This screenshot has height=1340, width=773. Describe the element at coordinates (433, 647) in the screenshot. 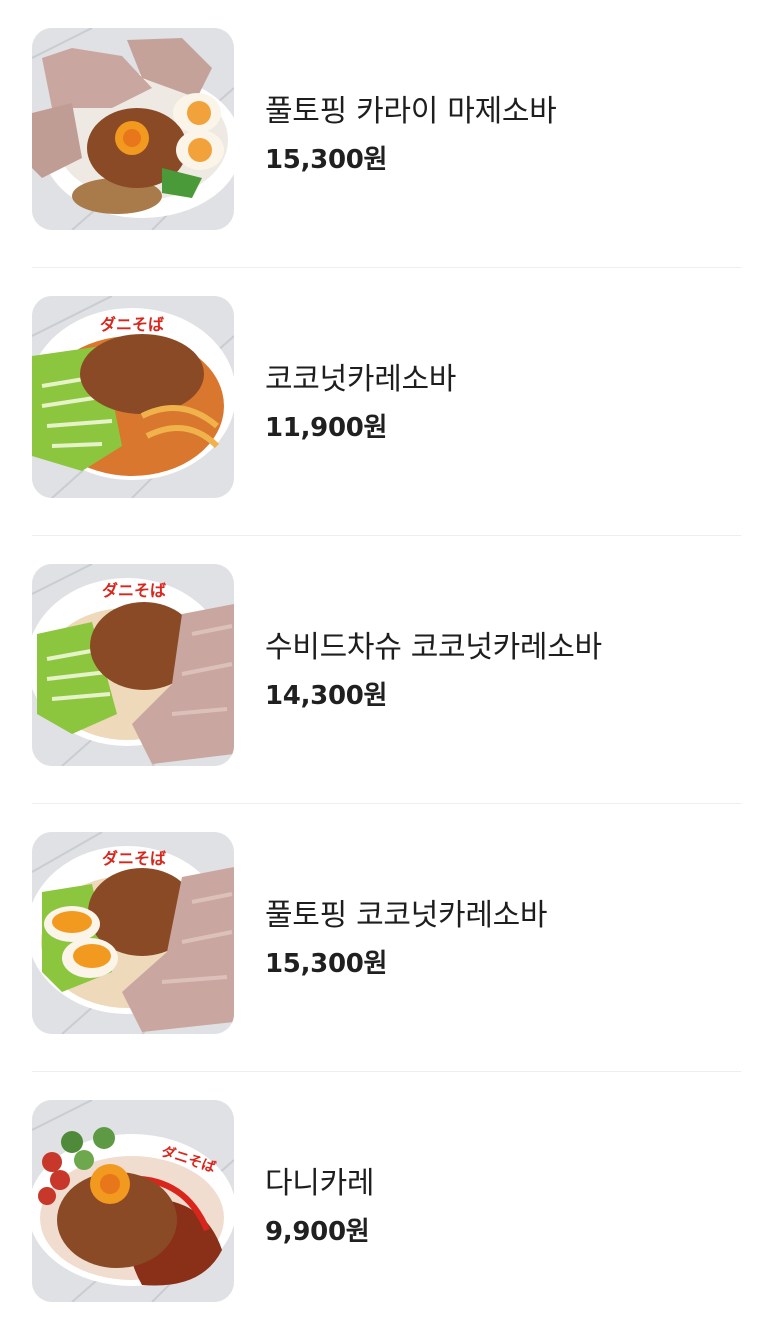

I see `menu-item-name: 수비드차슈 코코넛카레소바` at that location.